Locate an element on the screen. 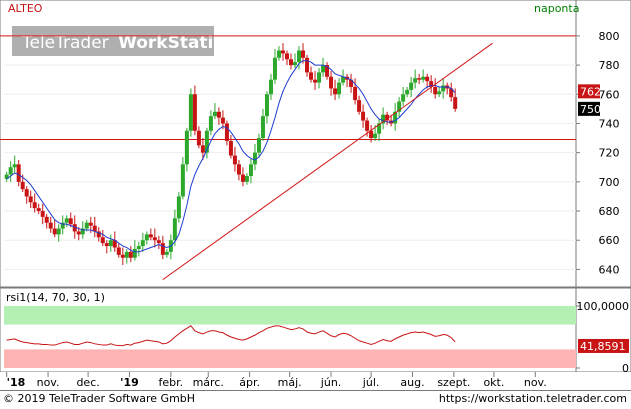  rsi-oversold-band is located at coordinates (290, 358).